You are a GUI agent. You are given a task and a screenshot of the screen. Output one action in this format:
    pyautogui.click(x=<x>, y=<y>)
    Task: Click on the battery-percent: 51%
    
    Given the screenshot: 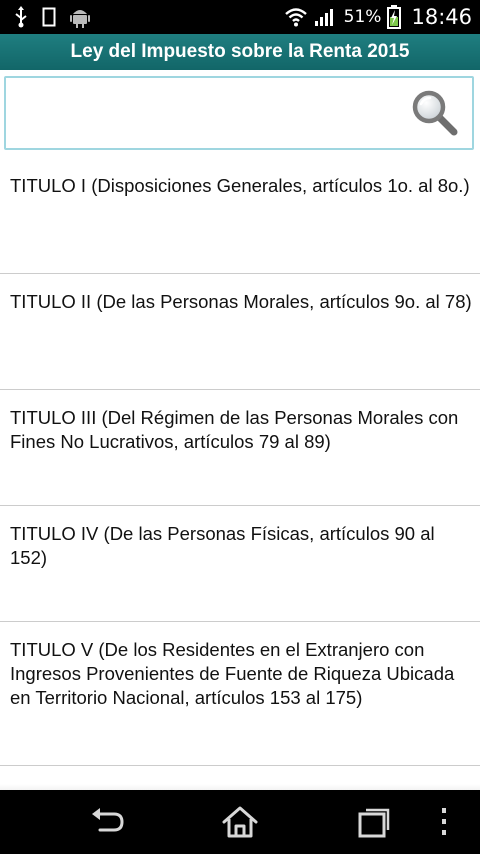 What is the action you would take?
    pyautogui.click(x=362, y=17)
    